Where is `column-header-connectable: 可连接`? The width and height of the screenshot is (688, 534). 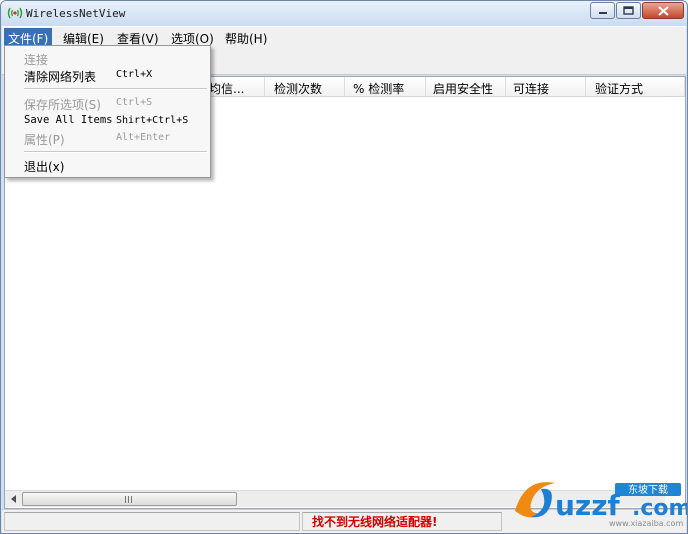 column-header-connectable: 可连接 is located at coordinates (546, 86).